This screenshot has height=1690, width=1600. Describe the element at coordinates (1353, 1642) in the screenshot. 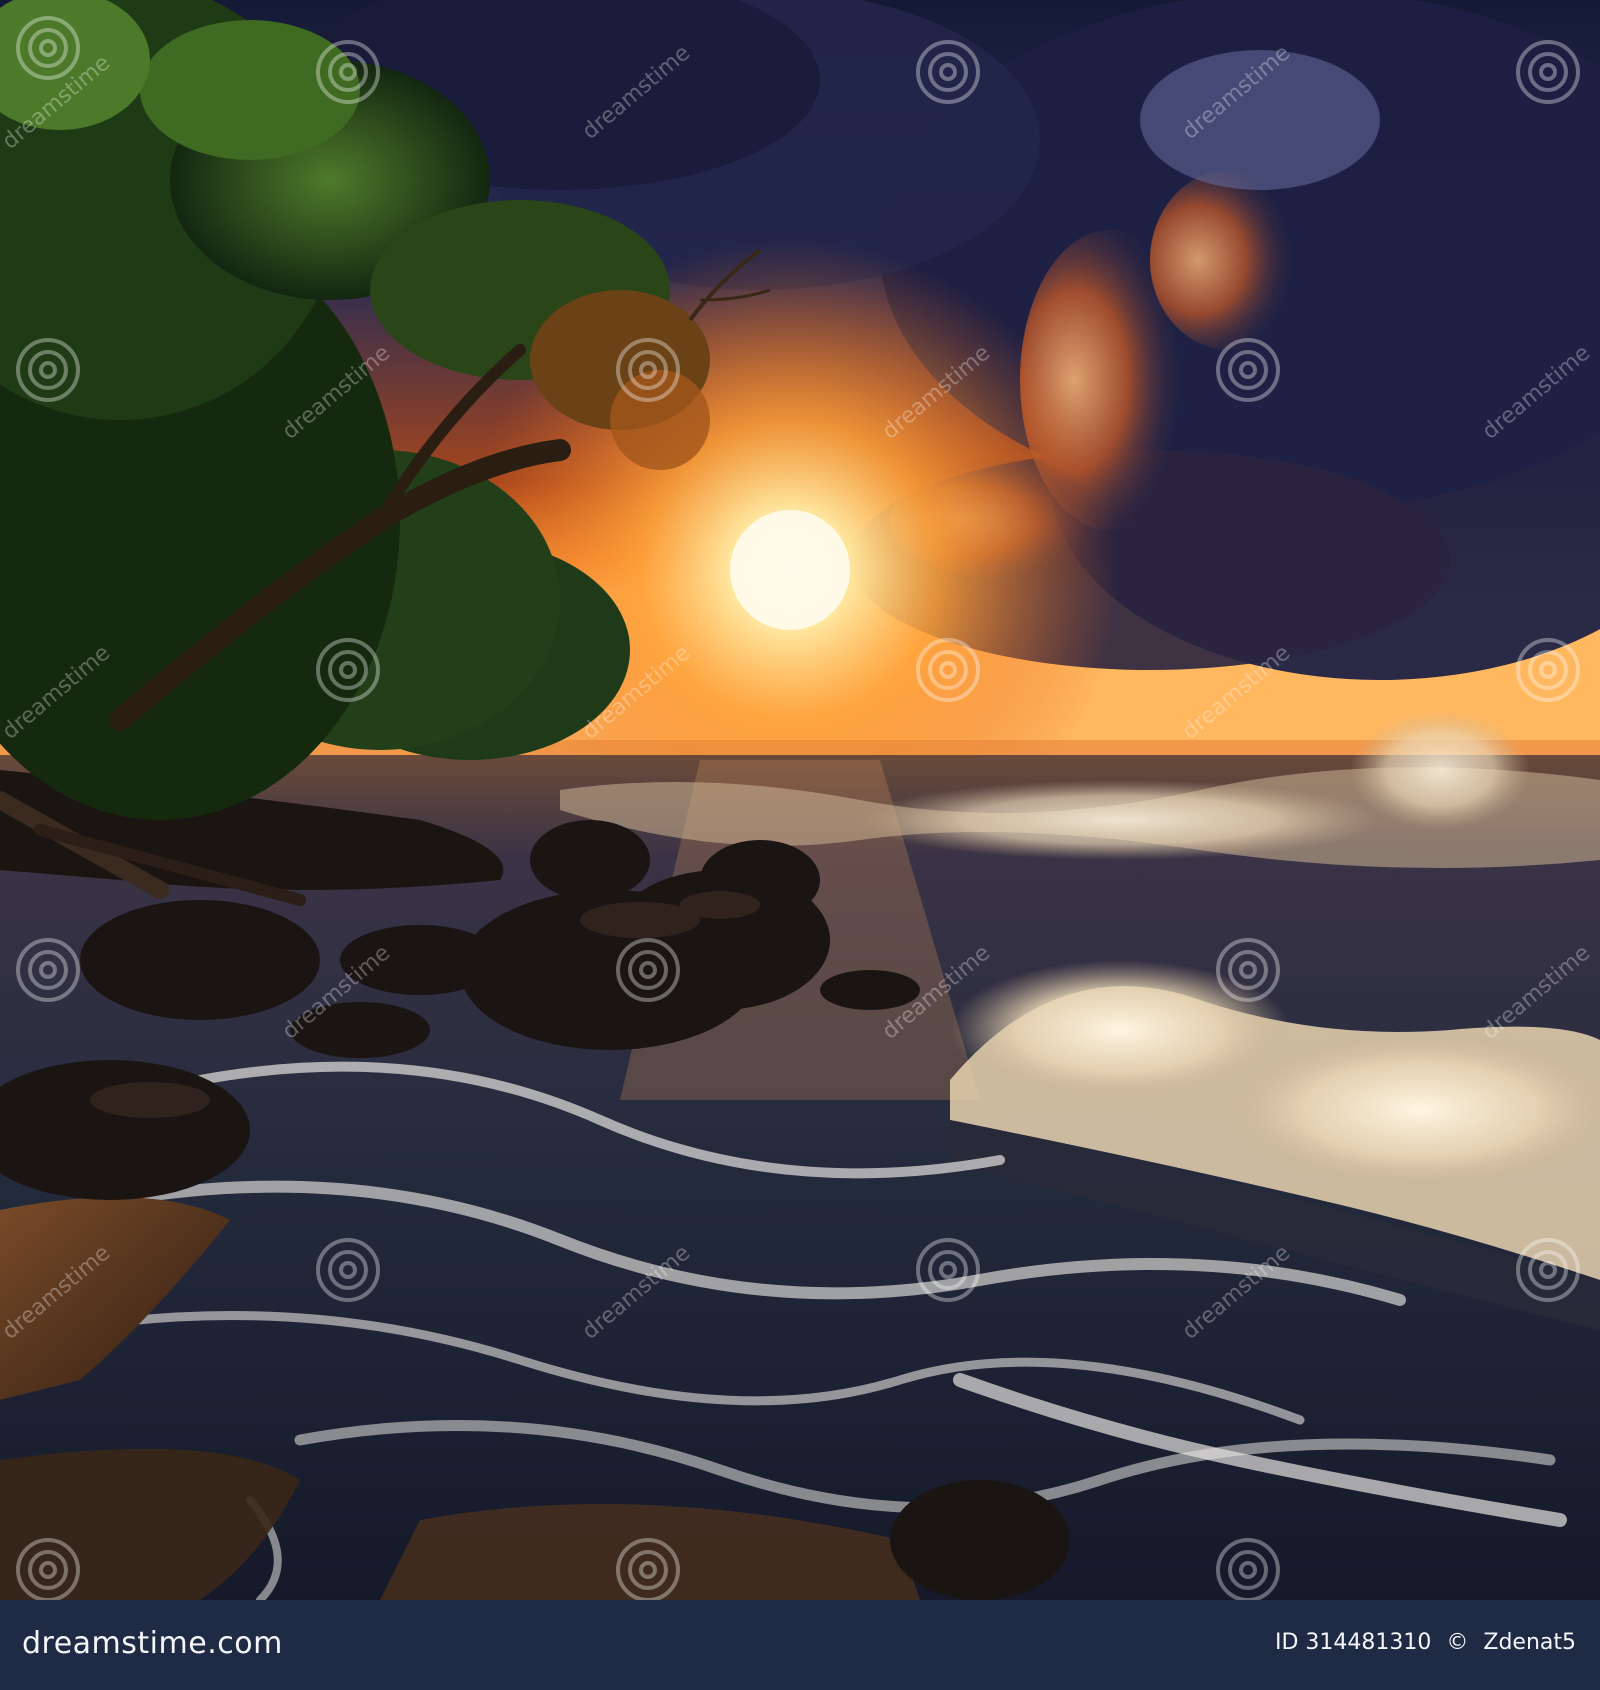

I see `image-id: ID 314481310` at that location.